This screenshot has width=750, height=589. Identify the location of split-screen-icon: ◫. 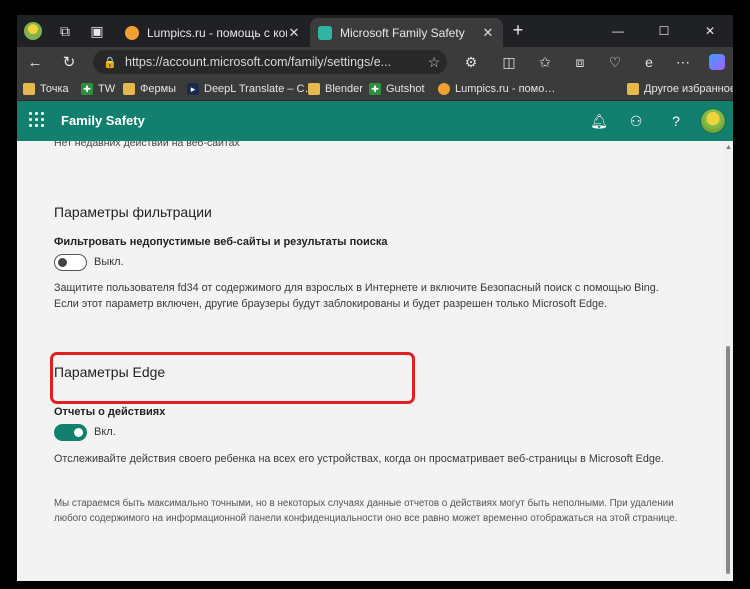
(509, 62).